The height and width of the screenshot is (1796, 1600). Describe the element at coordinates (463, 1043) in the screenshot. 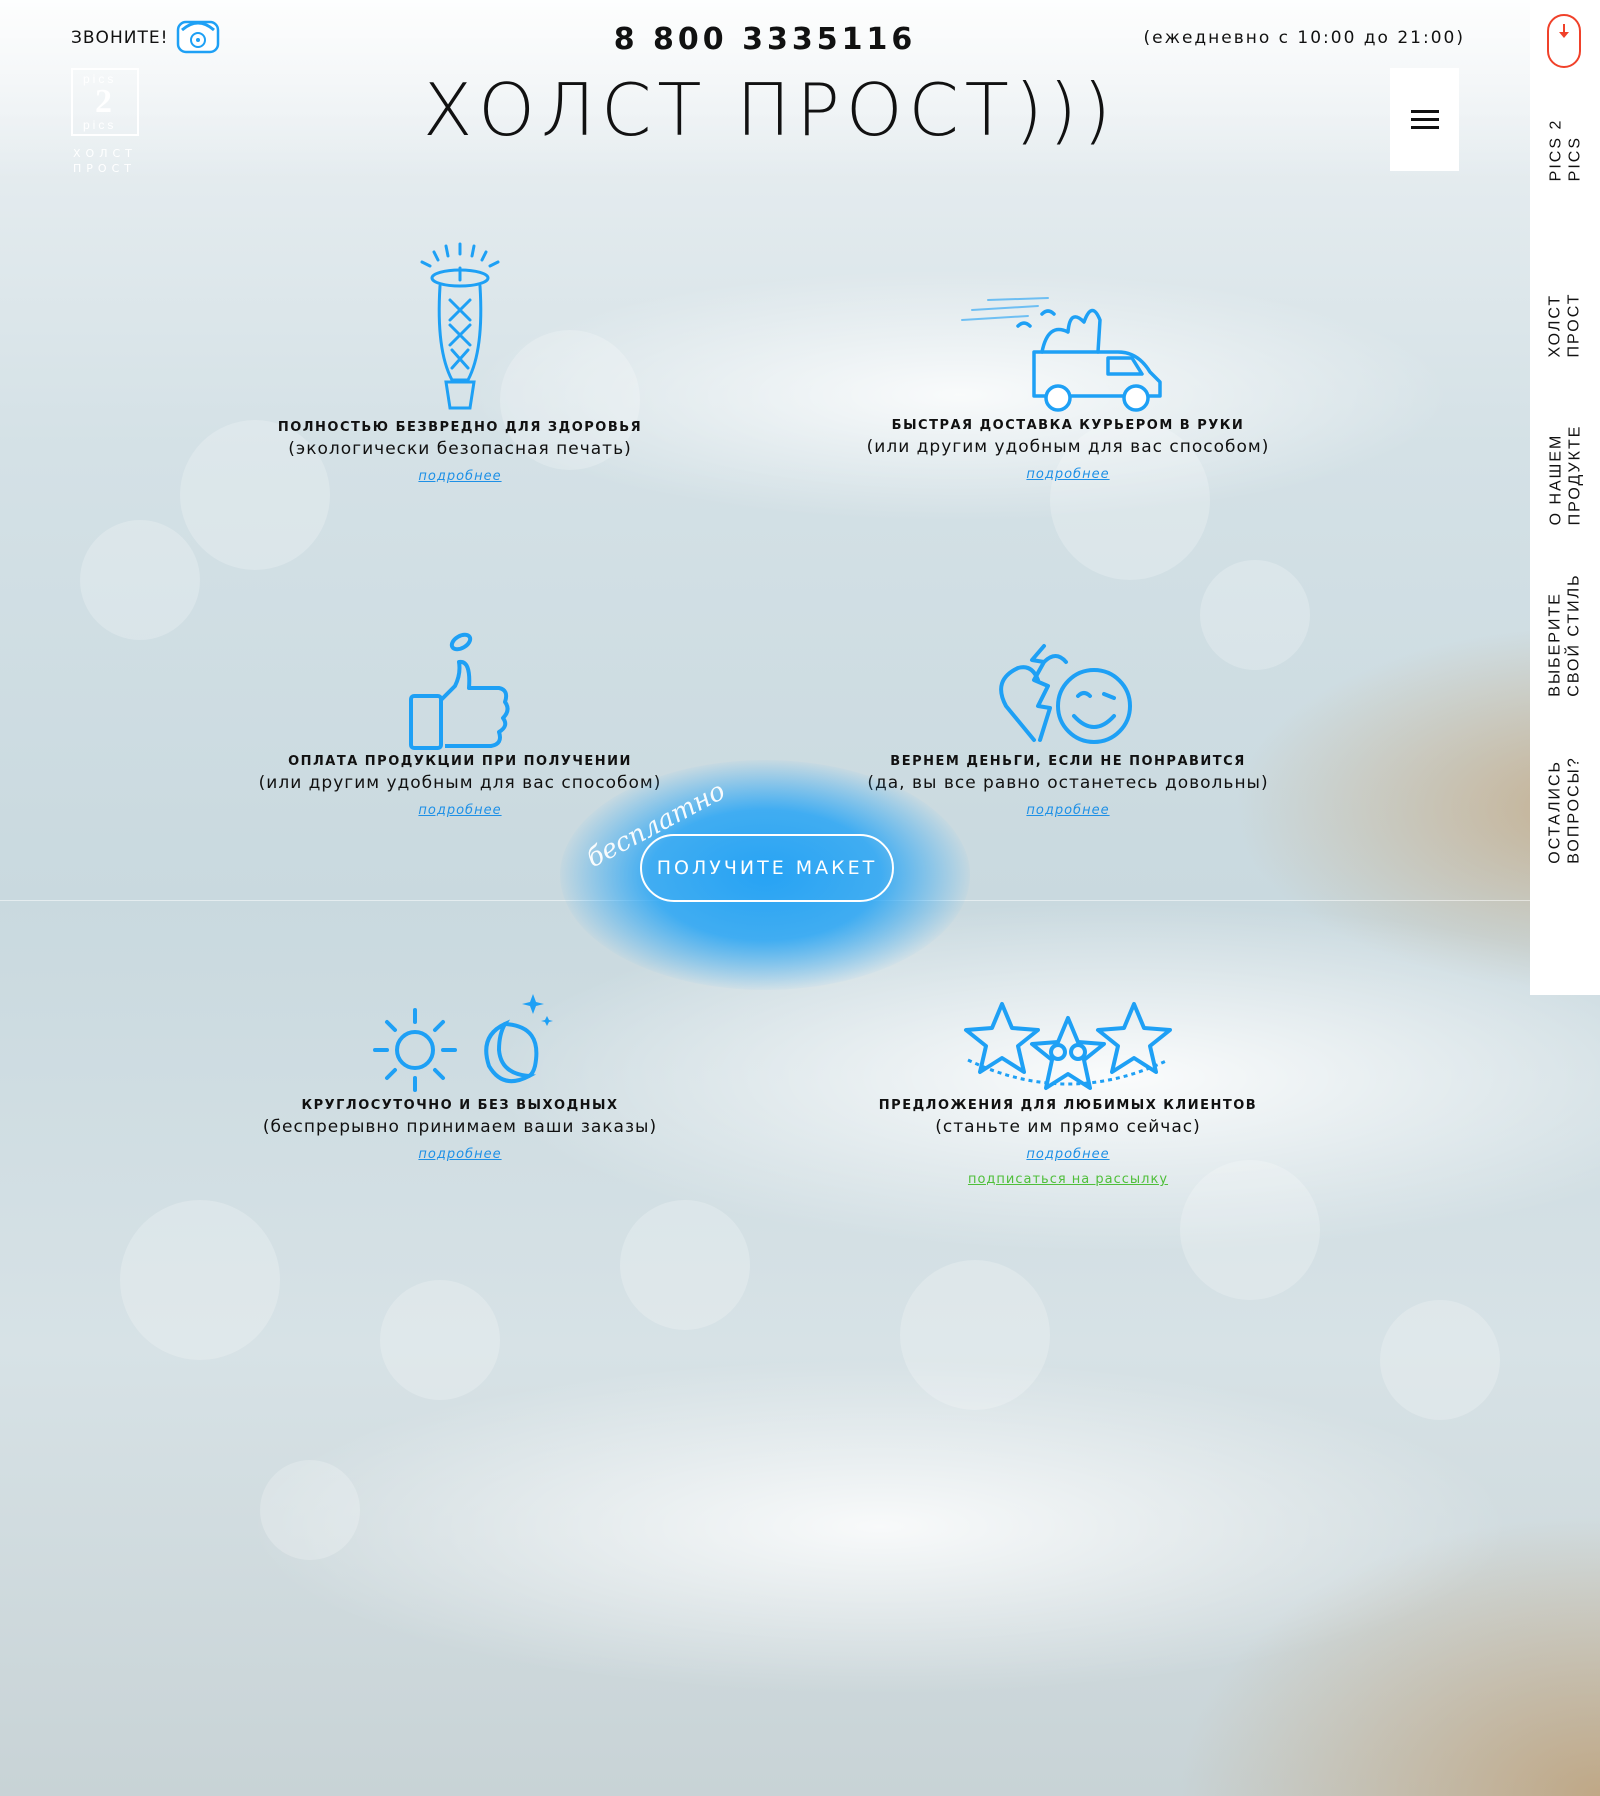

I see `sun-moon-icon` at that location.